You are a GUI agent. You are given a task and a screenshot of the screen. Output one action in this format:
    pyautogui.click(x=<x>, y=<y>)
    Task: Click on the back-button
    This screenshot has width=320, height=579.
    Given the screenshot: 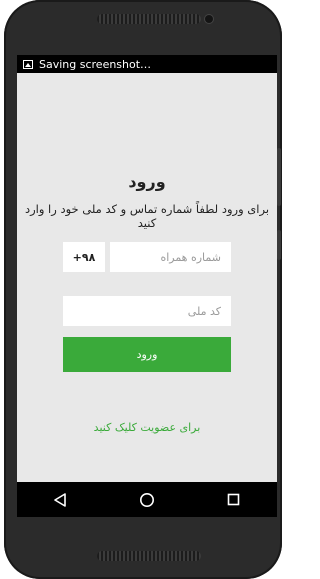 What is the action you would take?
    pyautogui.click(x=60, y=499)
    